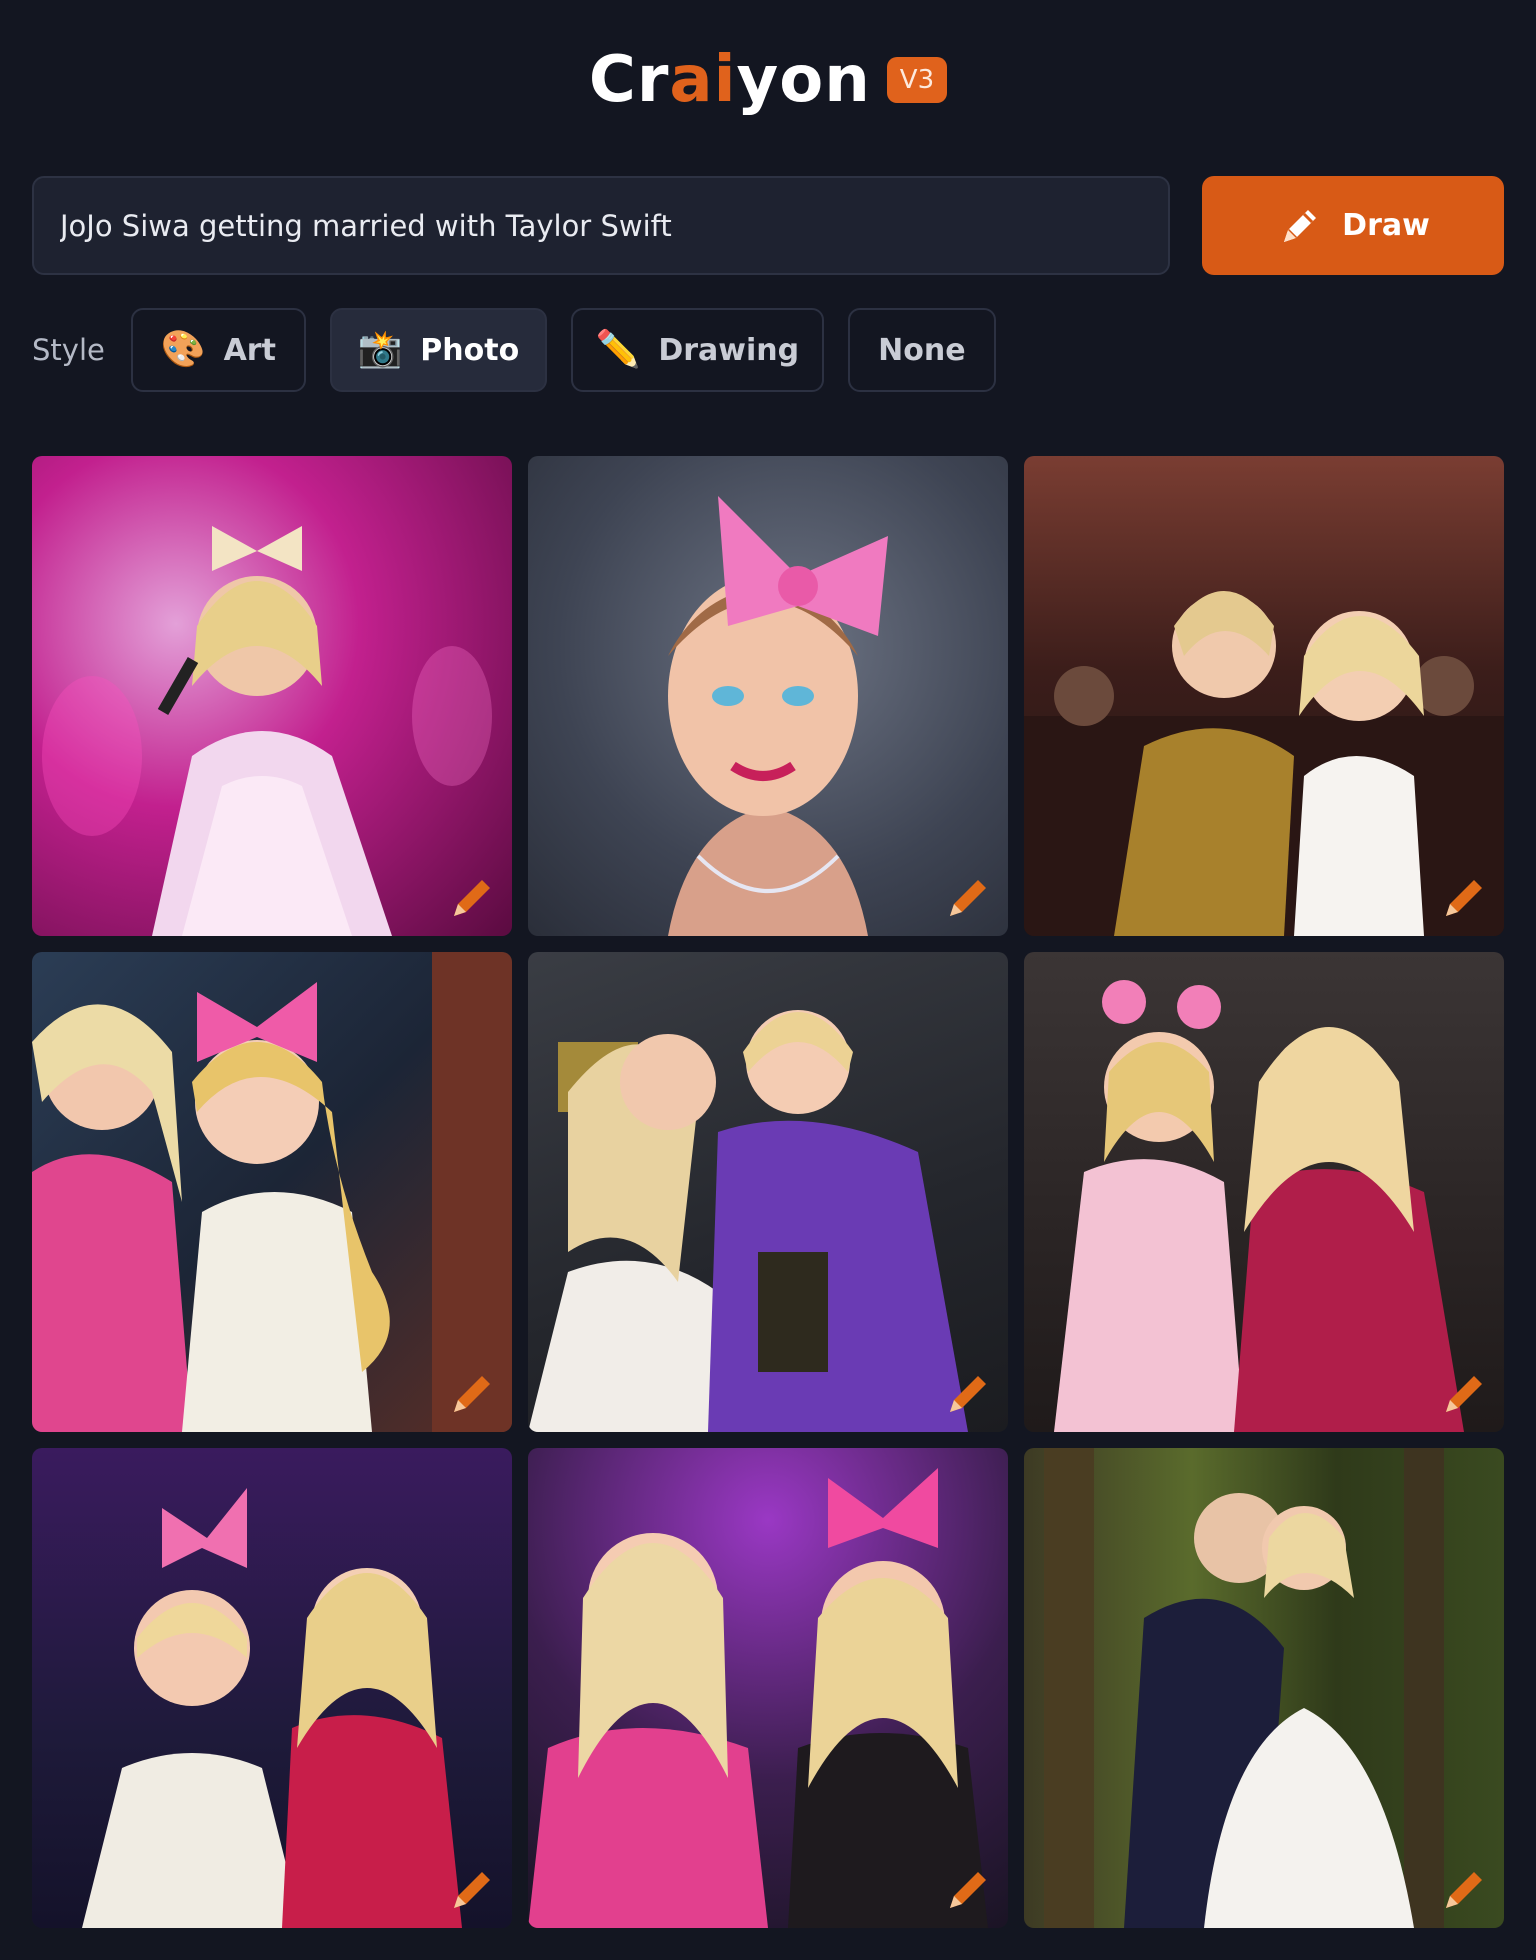 Image resolution: width=1536 pixels, height=1960 pixels. I want to click on logo: Craiyon V3, so click(768, 80).